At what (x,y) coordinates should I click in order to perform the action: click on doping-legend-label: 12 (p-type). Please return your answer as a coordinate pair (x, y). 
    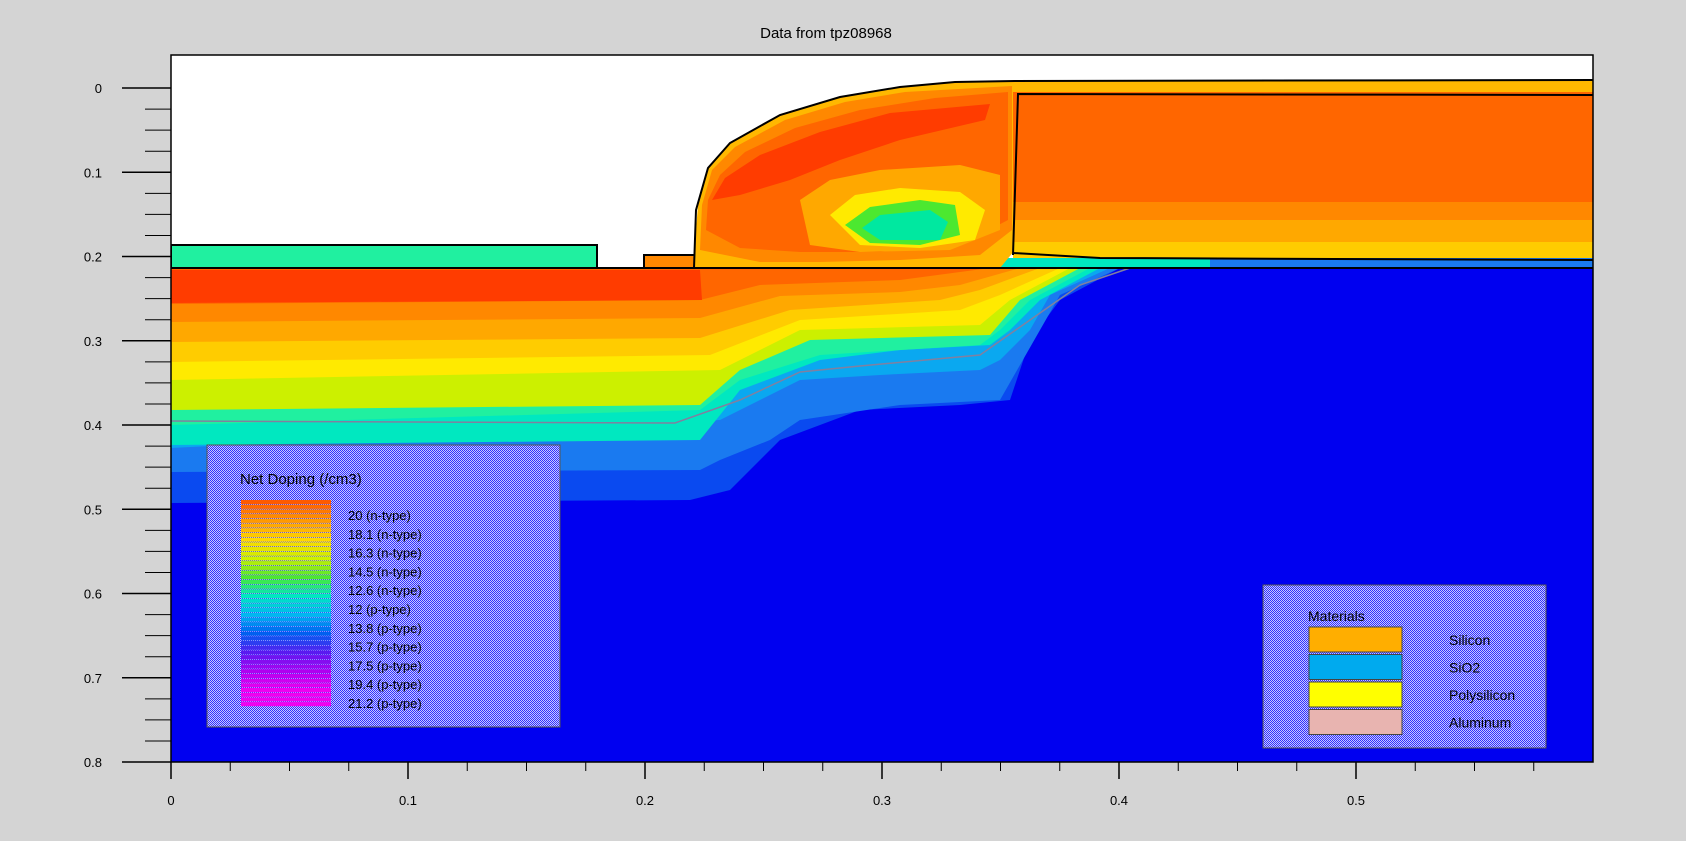
    Looking at the image, I should click on (379, 609).